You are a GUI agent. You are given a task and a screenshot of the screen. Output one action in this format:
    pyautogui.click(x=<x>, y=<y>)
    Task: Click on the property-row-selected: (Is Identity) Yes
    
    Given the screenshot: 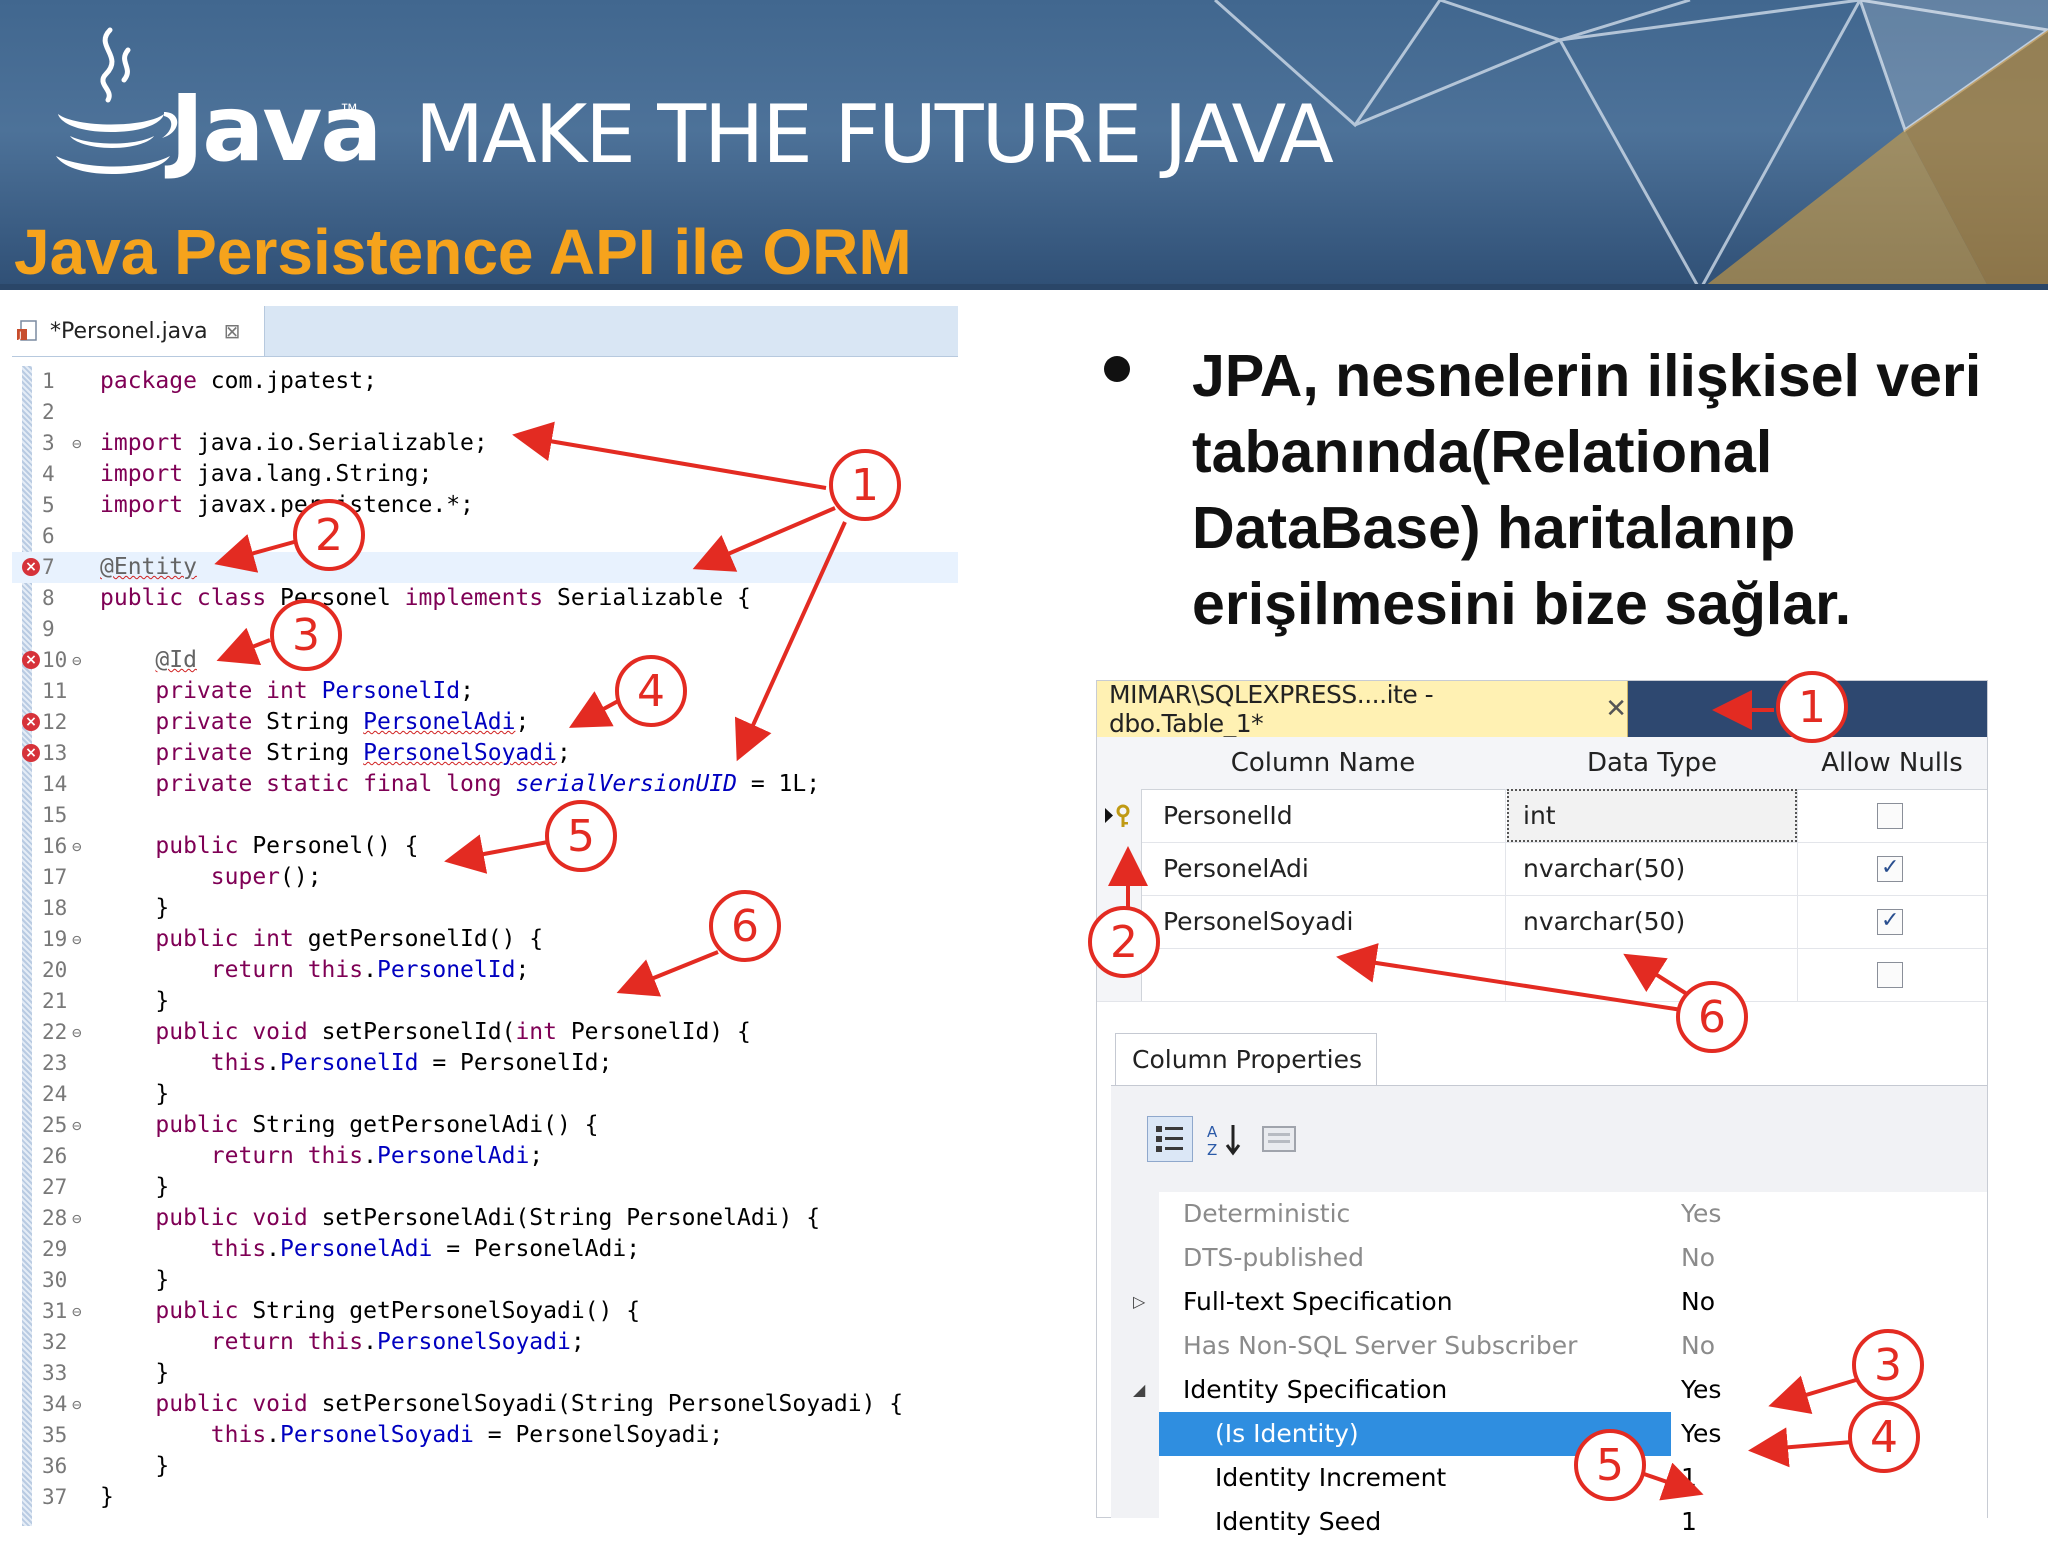 What is the action you would take?
    pyautogui.click(x=1573, y=1434)
    